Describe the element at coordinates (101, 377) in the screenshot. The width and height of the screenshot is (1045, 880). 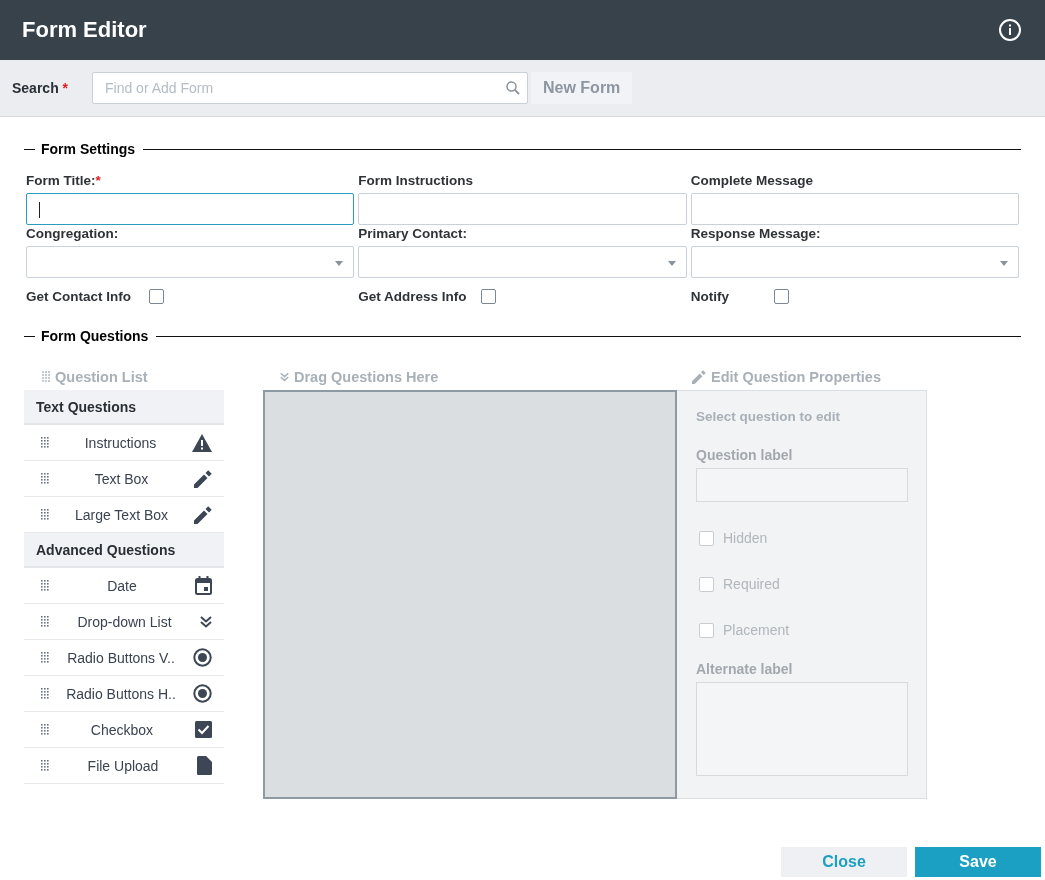
I see `panel-title: Question List` at that location.